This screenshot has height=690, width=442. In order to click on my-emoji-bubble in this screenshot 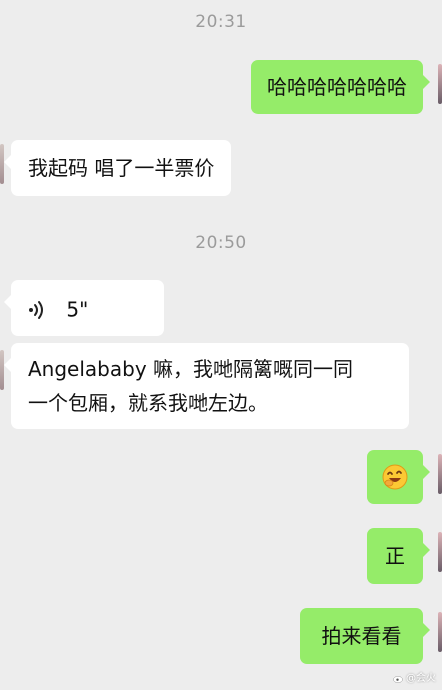, I will do `click(398, 477)`.